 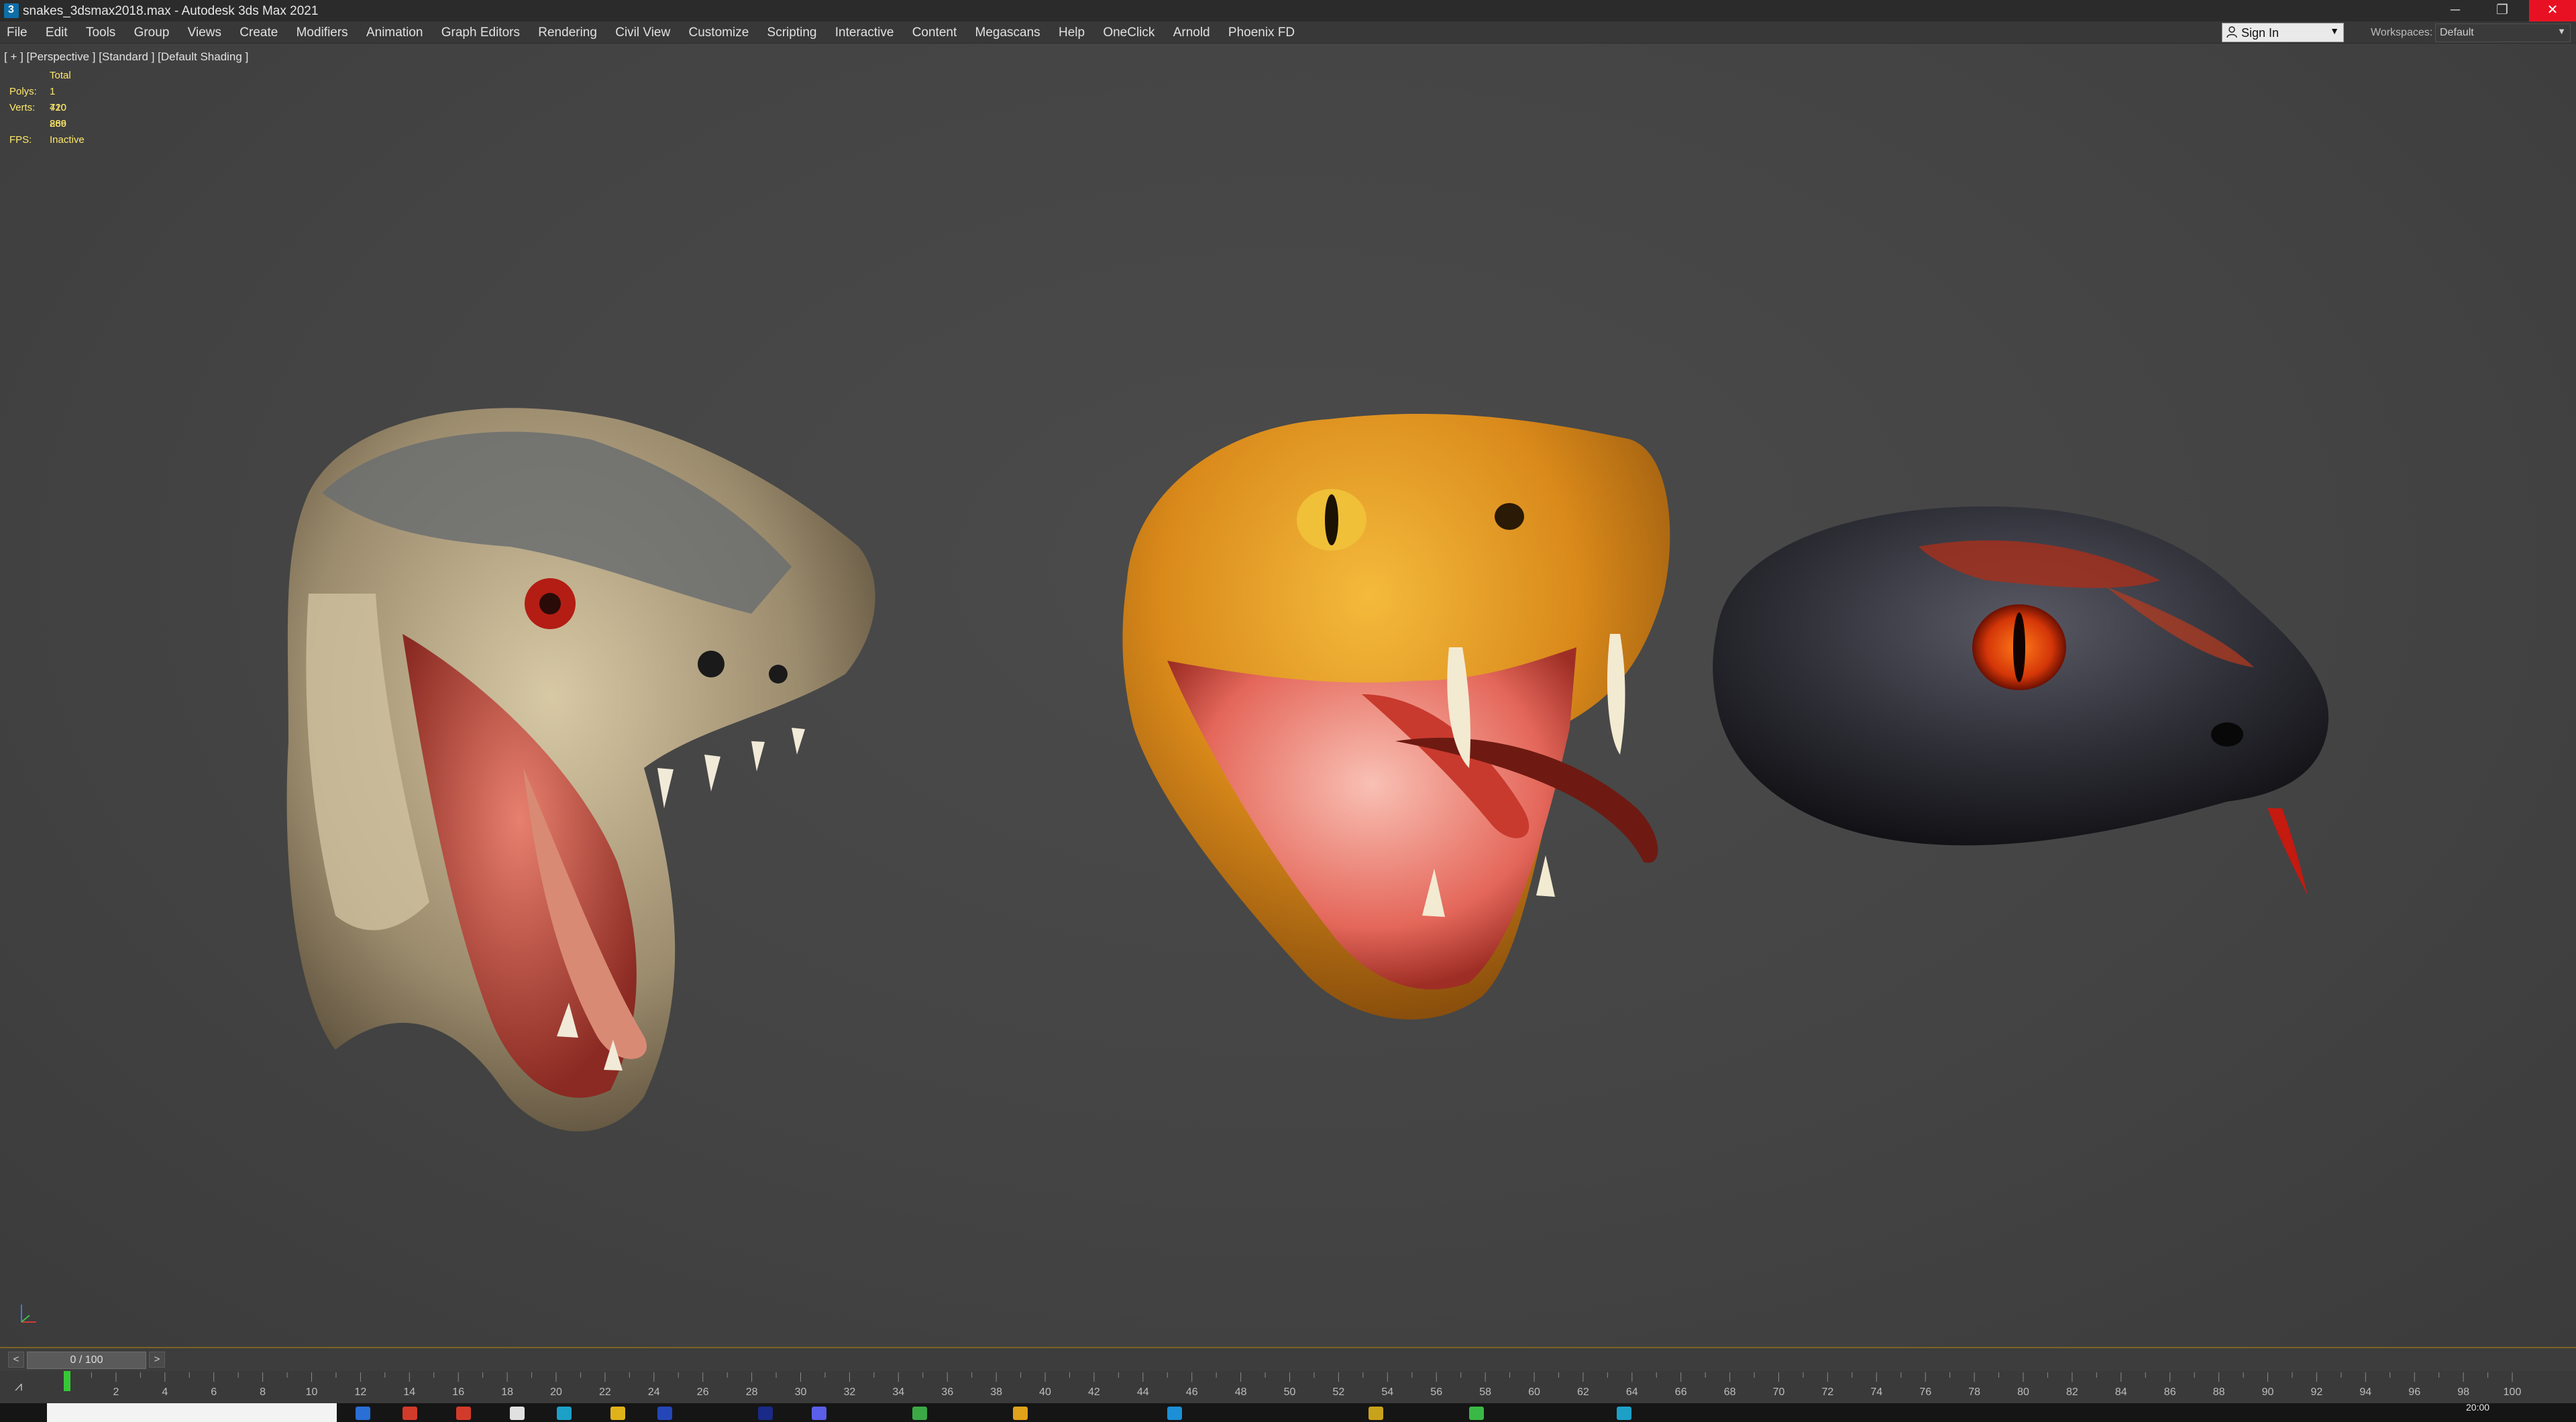 What do you see at coordinates (2478, 1408) in the screenshot?
I see `taskbar-clock: 20:00` at bounding box center [2478, 1408].